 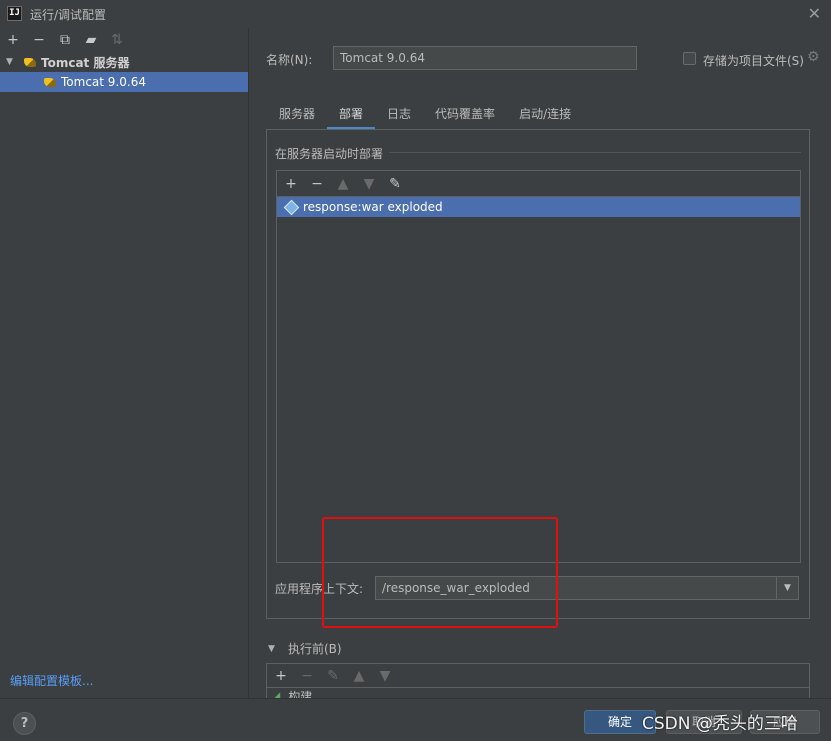 What do you see at coordinates (753, 61) in the screenshot?
I see `store-as-project-label: 存储为项目文件(S)` at bounding box center [753, 61].